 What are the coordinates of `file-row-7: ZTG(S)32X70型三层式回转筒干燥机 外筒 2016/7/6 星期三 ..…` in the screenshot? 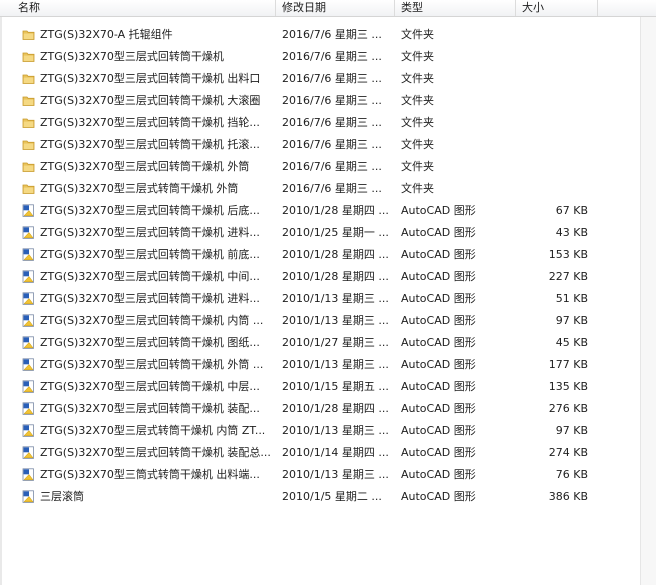 It's located at (320, 166).